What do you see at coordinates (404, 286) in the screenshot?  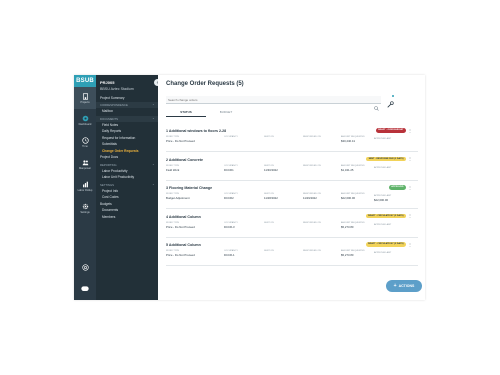 I see `actions-button: + ACTIONS` at bounding box center [404, 286].